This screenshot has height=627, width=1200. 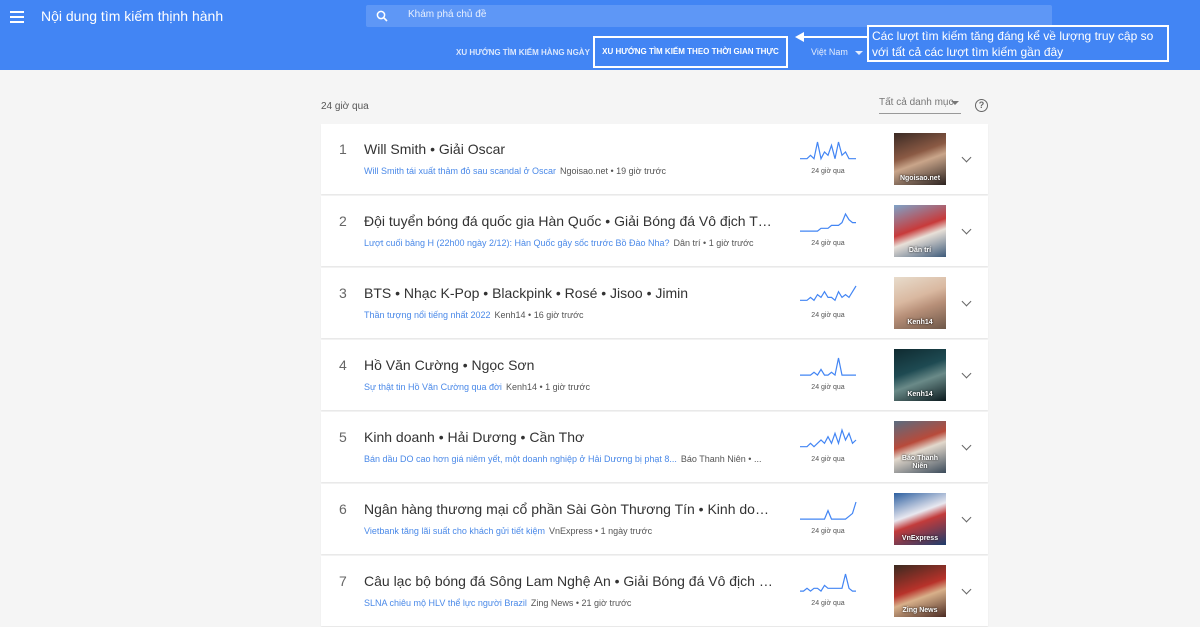 I want to click on thumbnail-caption: VnExpress, so click(x=920, y=538).